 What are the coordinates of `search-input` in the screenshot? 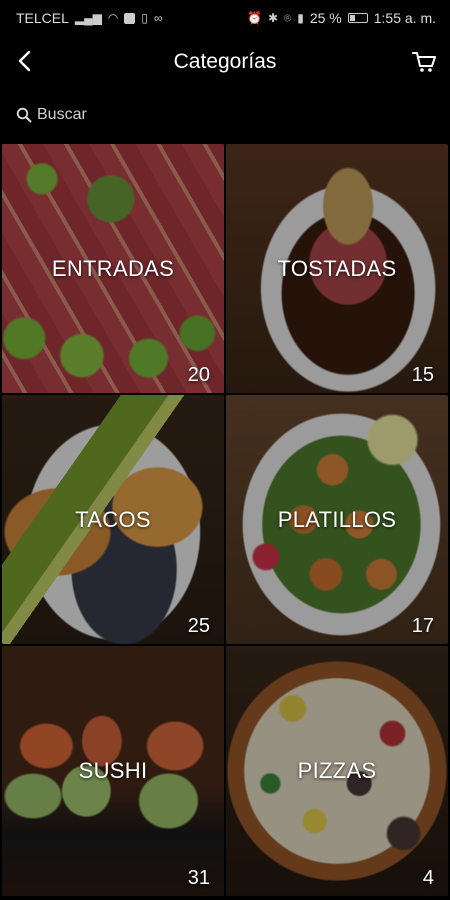 It's located at (137, 115).